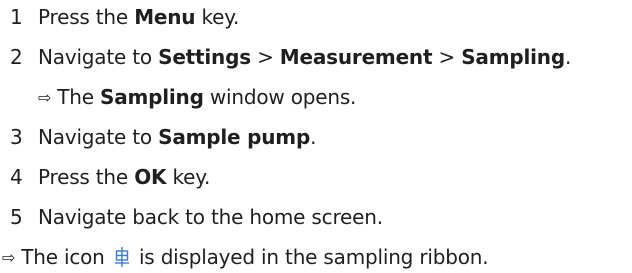 The width and height of the screenshot is (632, 273). What do you see at coordinates (16, 57) in the screenshot?
I see `step-number: 2` at bounding box center [16, 57].